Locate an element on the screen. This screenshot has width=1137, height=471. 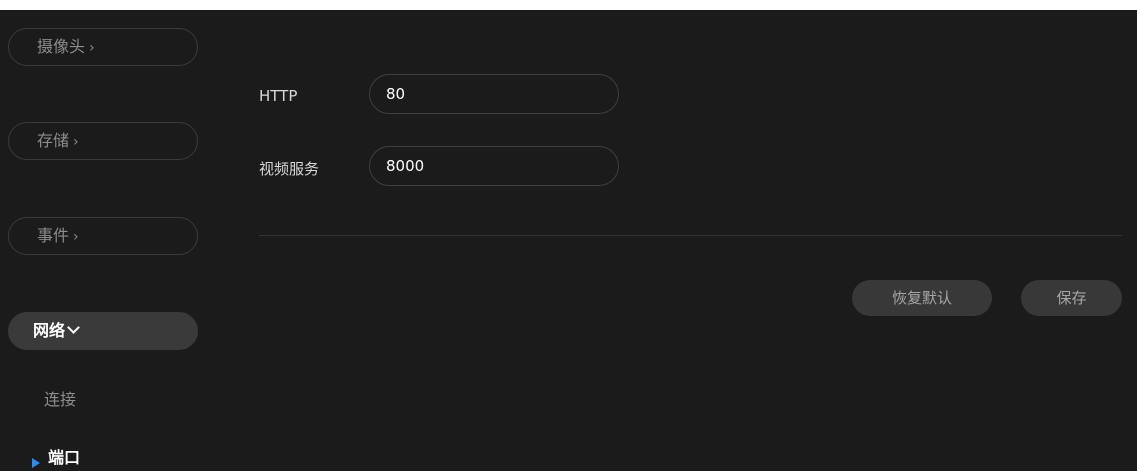
chevron-down-icon is located at coordinates (73, 327).